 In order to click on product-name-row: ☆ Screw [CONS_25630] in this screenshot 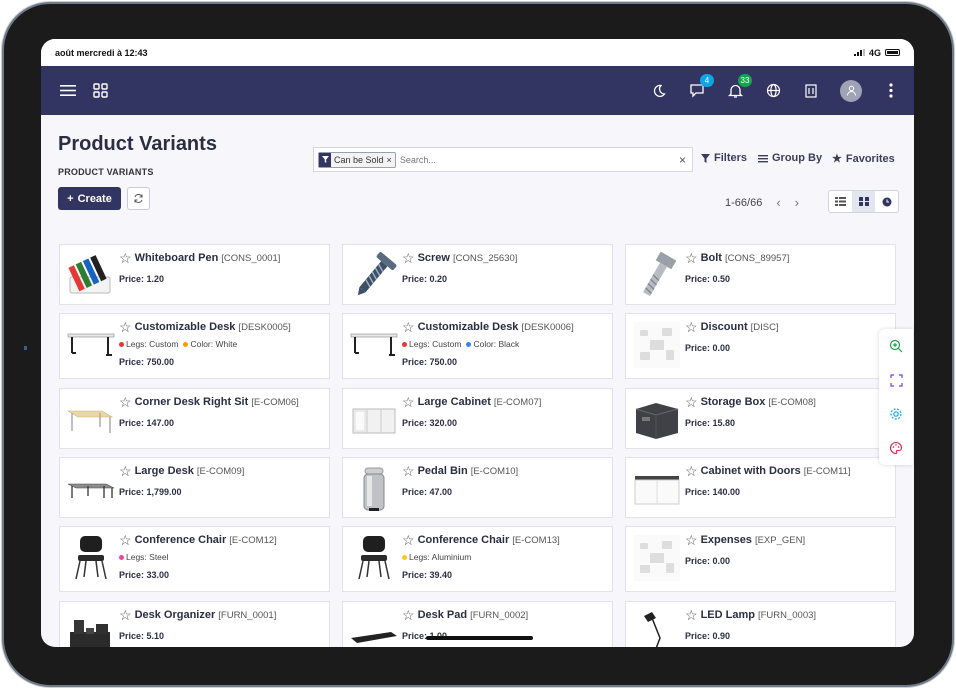, I will do `click(505, 258)`.